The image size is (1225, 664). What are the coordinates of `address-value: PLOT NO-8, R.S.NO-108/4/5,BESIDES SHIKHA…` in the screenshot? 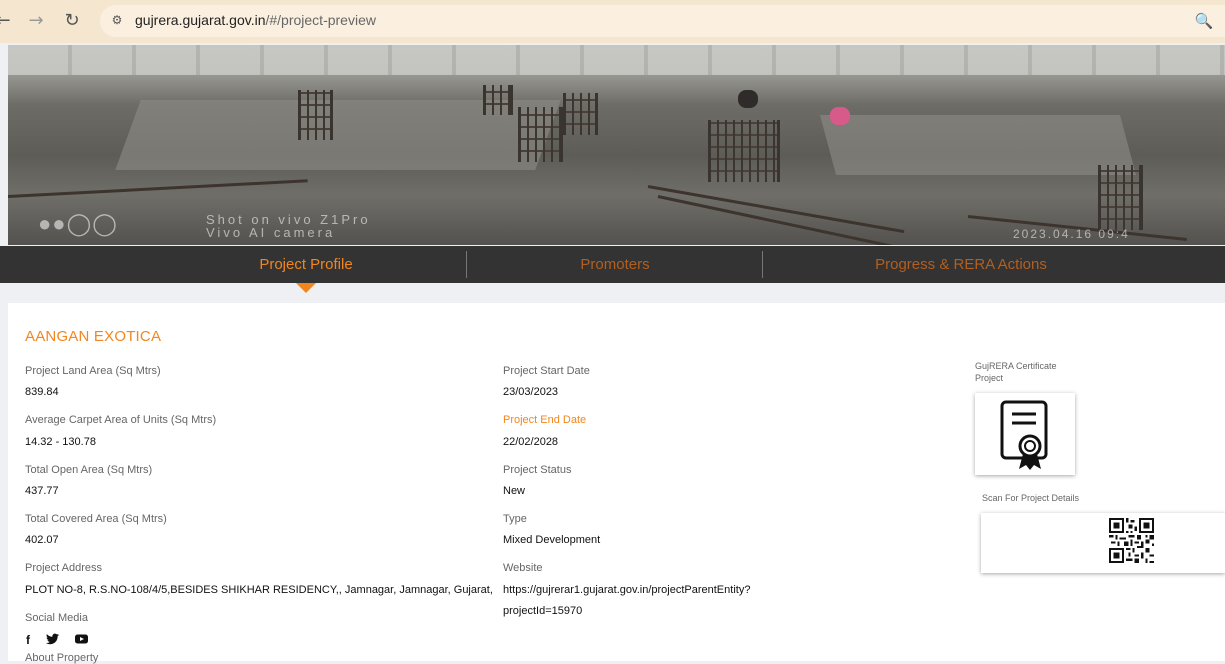 It's located at (259, 590).